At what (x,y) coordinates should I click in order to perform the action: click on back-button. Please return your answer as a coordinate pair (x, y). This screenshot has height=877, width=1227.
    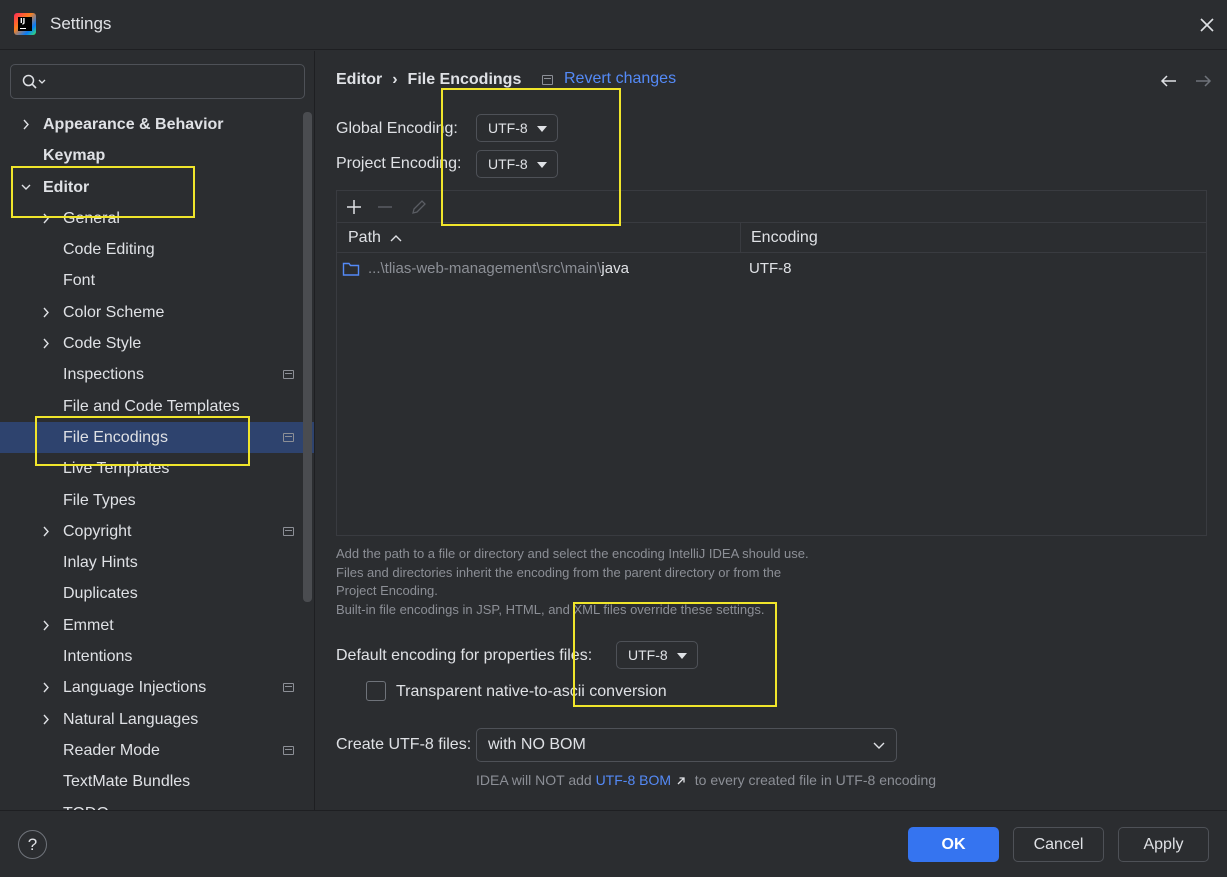
    Looking at the image, I should click on (1169, 83).